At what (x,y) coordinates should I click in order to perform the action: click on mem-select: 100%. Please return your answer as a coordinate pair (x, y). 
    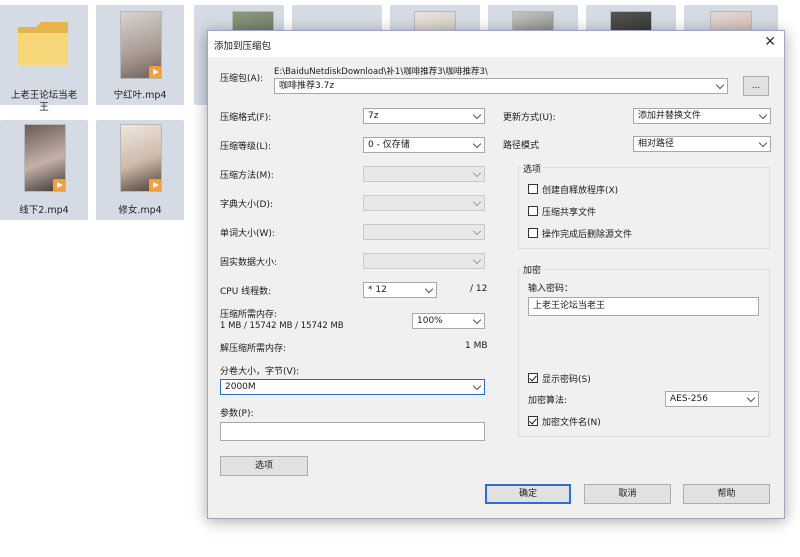
    Looking at the image, I should click on (448, 321).